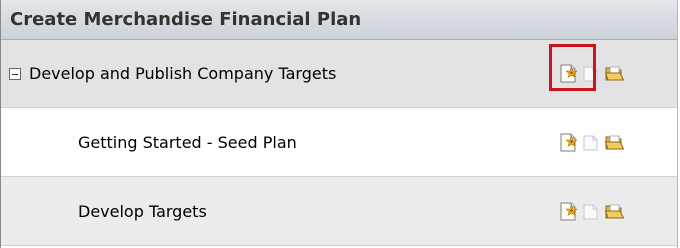  Describe the element at coordinates (182, 73) in the screenshot. I see `task-group-label: Develop and Publish Company Targets` at that location.